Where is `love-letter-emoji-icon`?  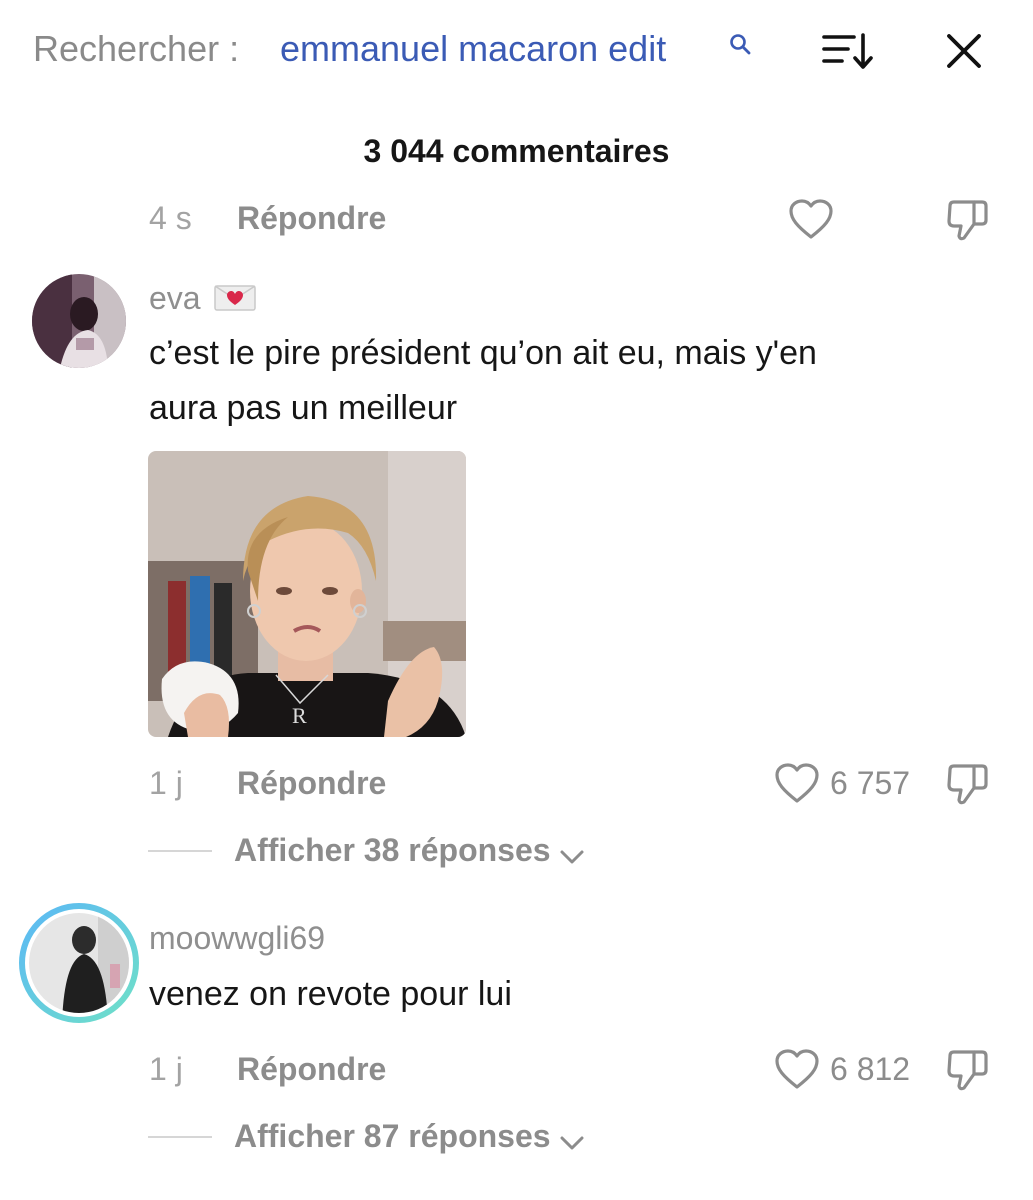 love-letter-emoji-icon is located at coordinates (235, 300).